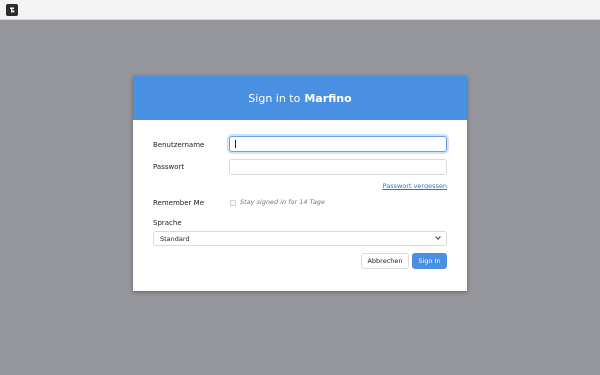 The width and height of the screenshot is (600, 375). Describe the element at coordinates (169, 167) in the screenshot. I see `password-label: Passwort` at that location.